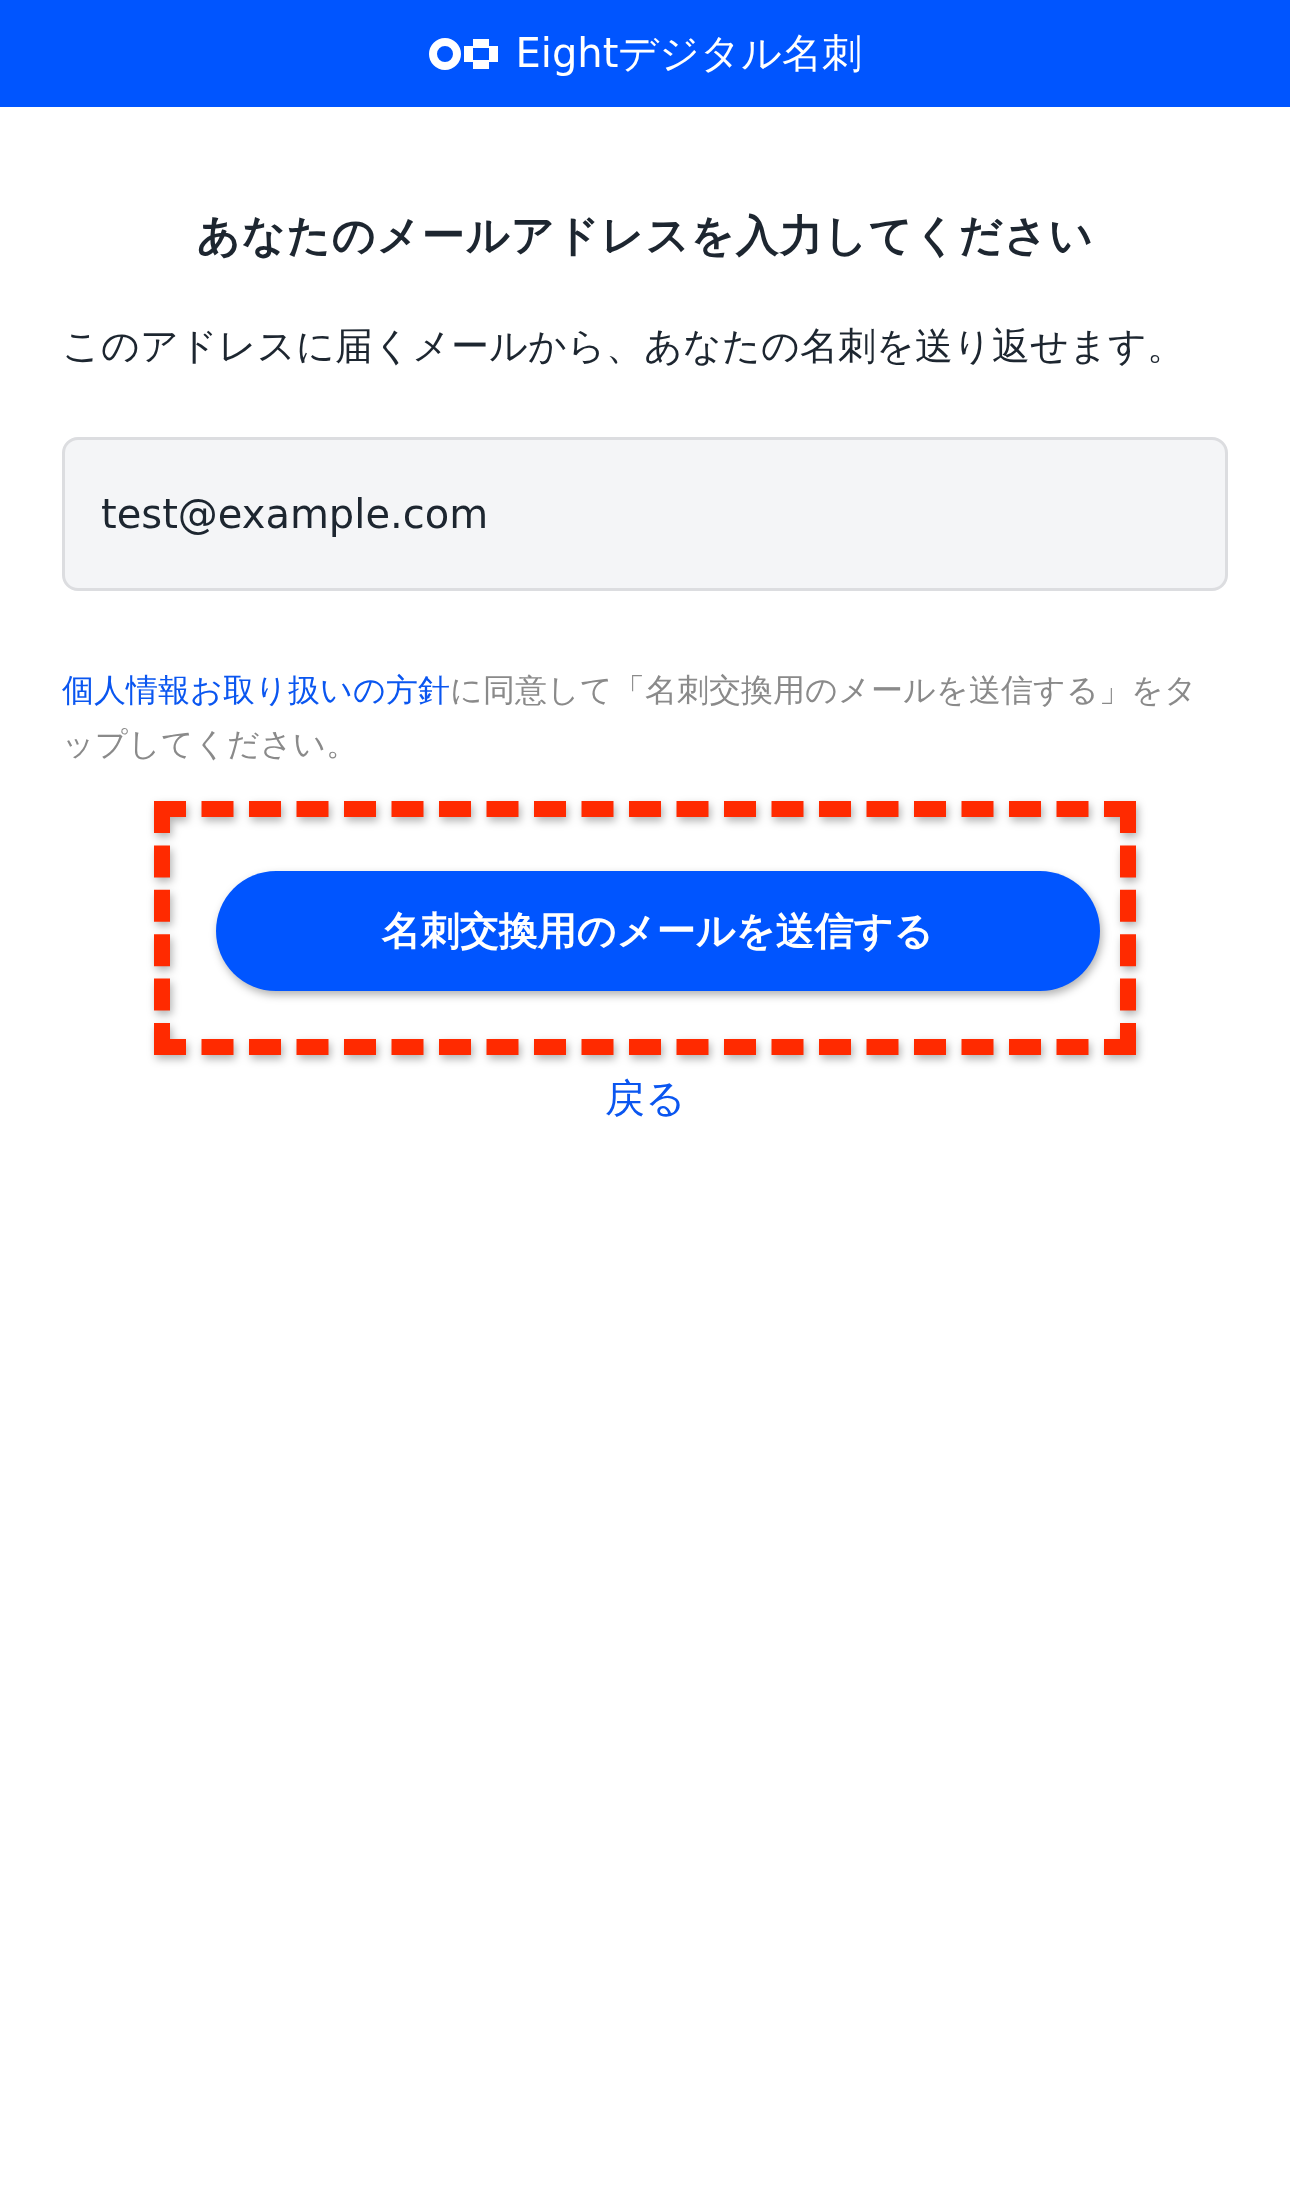 This screenshot has width=1290, height=2198. I want to click on logo-icon, so click(462, 53).